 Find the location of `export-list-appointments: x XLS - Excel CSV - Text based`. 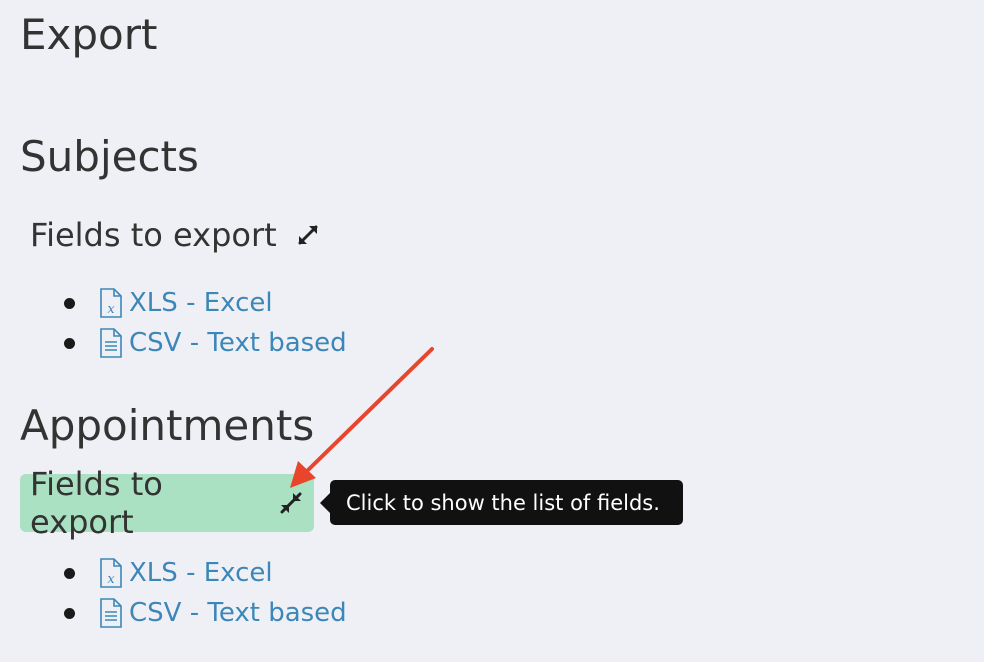

export-list-appointments: x XLS - Excel CSV - Text based is located at coordinates (205, 593).